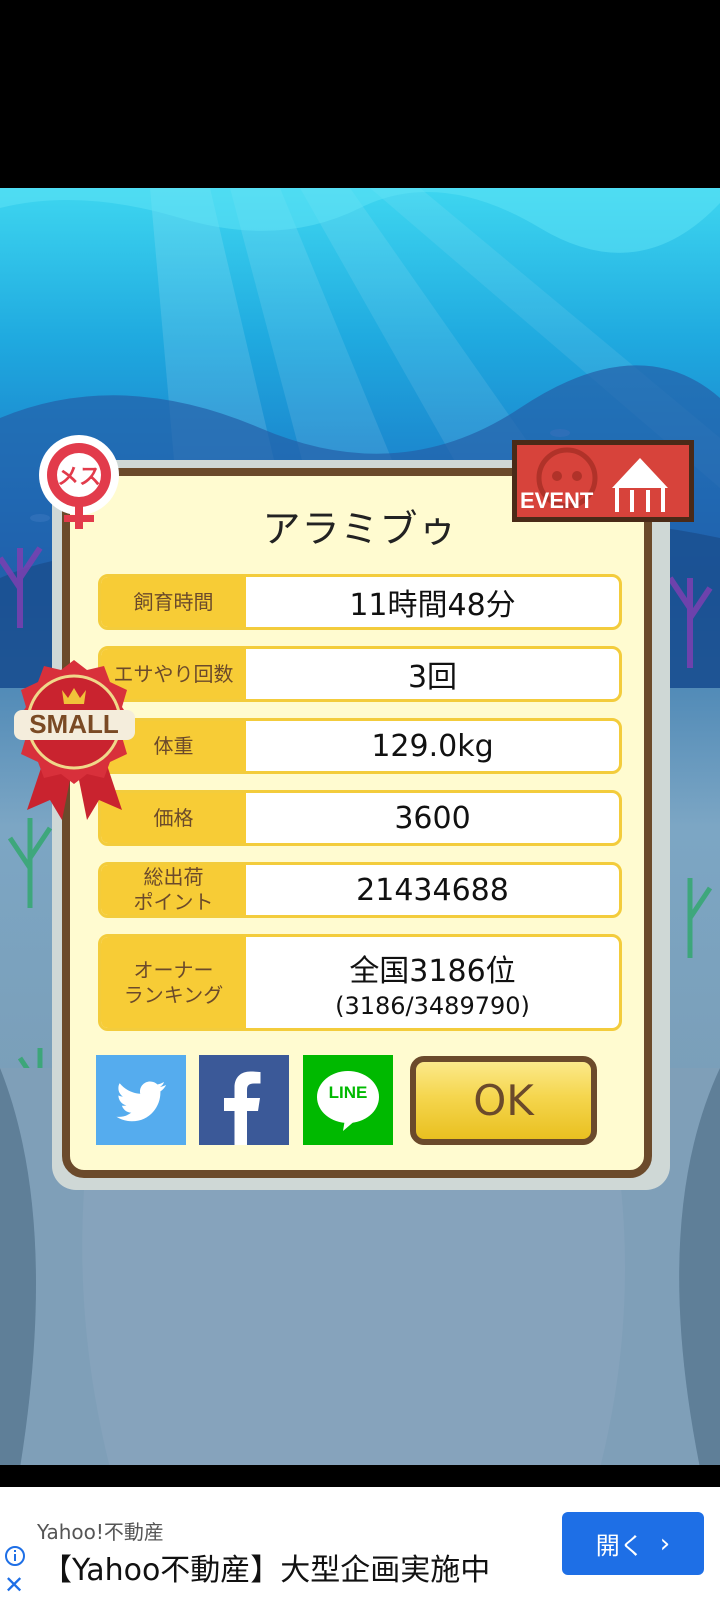  Describe the element at coordinates (74, 740) in the screenshot. I see `size-ribbon-badge: SMALL` at that location.